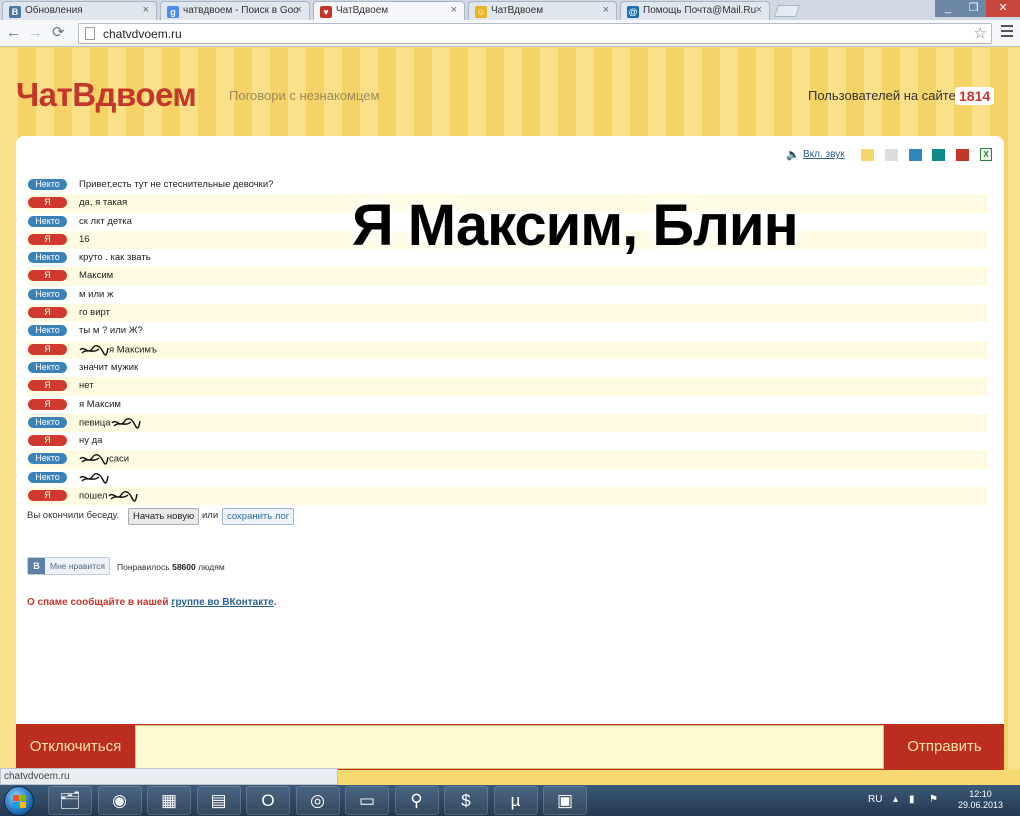  I want to click on network-icon: ▮, so click(912, 799).